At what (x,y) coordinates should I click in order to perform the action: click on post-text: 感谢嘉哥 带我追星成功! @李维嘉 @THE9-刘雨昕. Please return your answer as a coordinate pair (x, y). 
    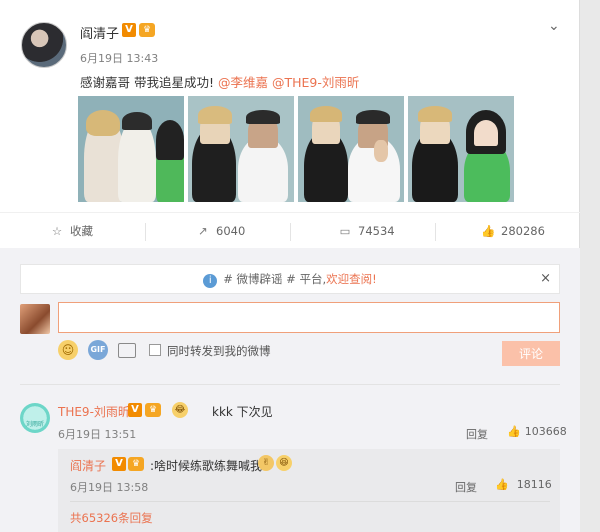
    Looking at the image, I should click on (219, 81).